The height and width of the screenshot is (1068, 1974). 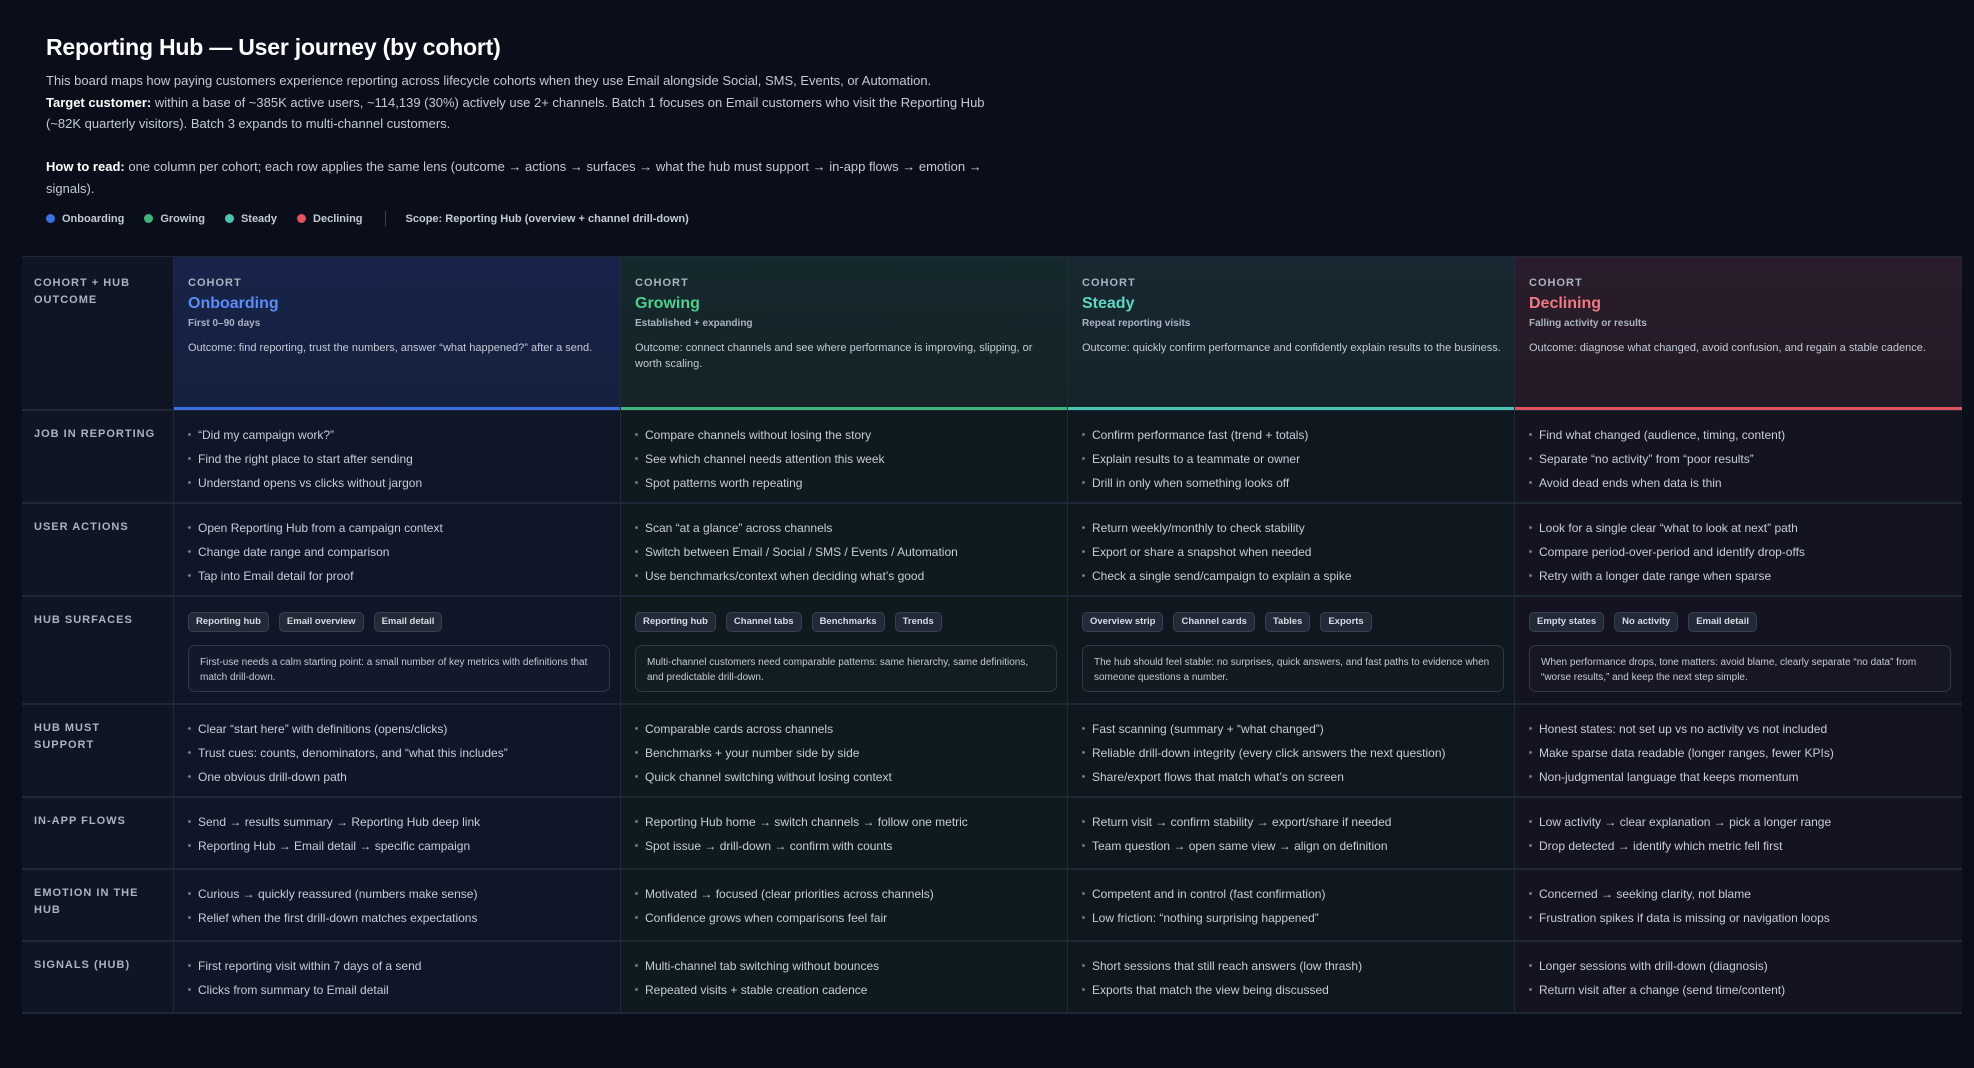 I want to click on row-label-signals: Signals (hub), so click(x=82, y=965).